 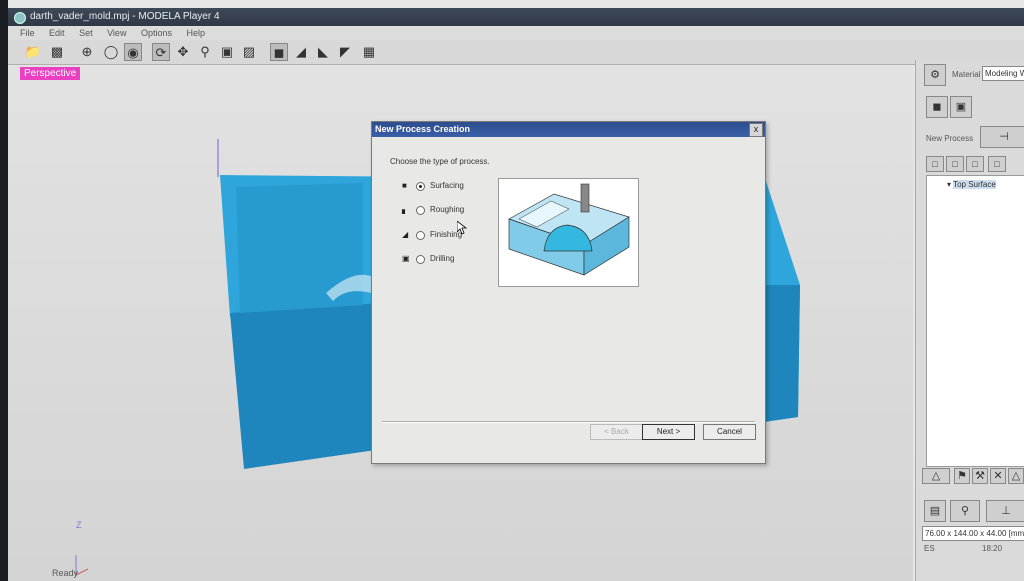 I want to click on process-tab-2-icon: □, so click(x=955, y=164).